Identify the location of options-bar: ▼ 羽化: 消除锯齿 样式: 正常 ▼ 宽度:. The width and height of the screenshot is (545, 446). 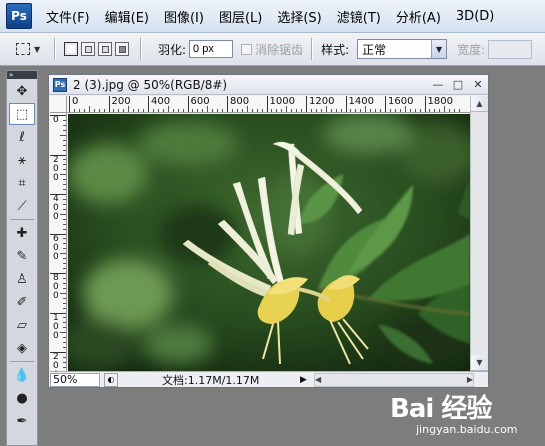
(272, 49).